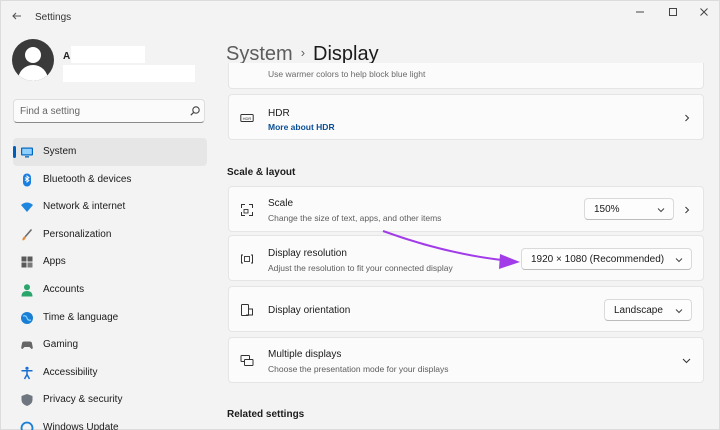 The width and height of the screenshot is (720, 430). Describe the element at coordinates (27, 317) in the screenshot. I see `globe-clock-icon` at that location.